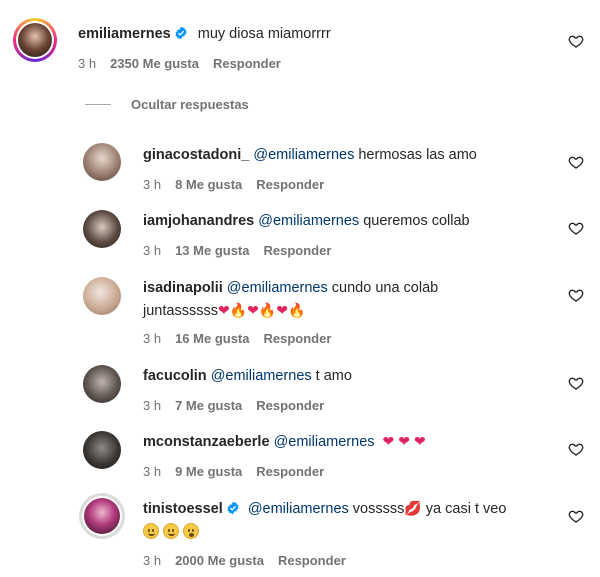 Image resolution: width=600 pixels, height=577 pixels. I want to click on reply-username: ginacostadoni_, so click(196, 155).